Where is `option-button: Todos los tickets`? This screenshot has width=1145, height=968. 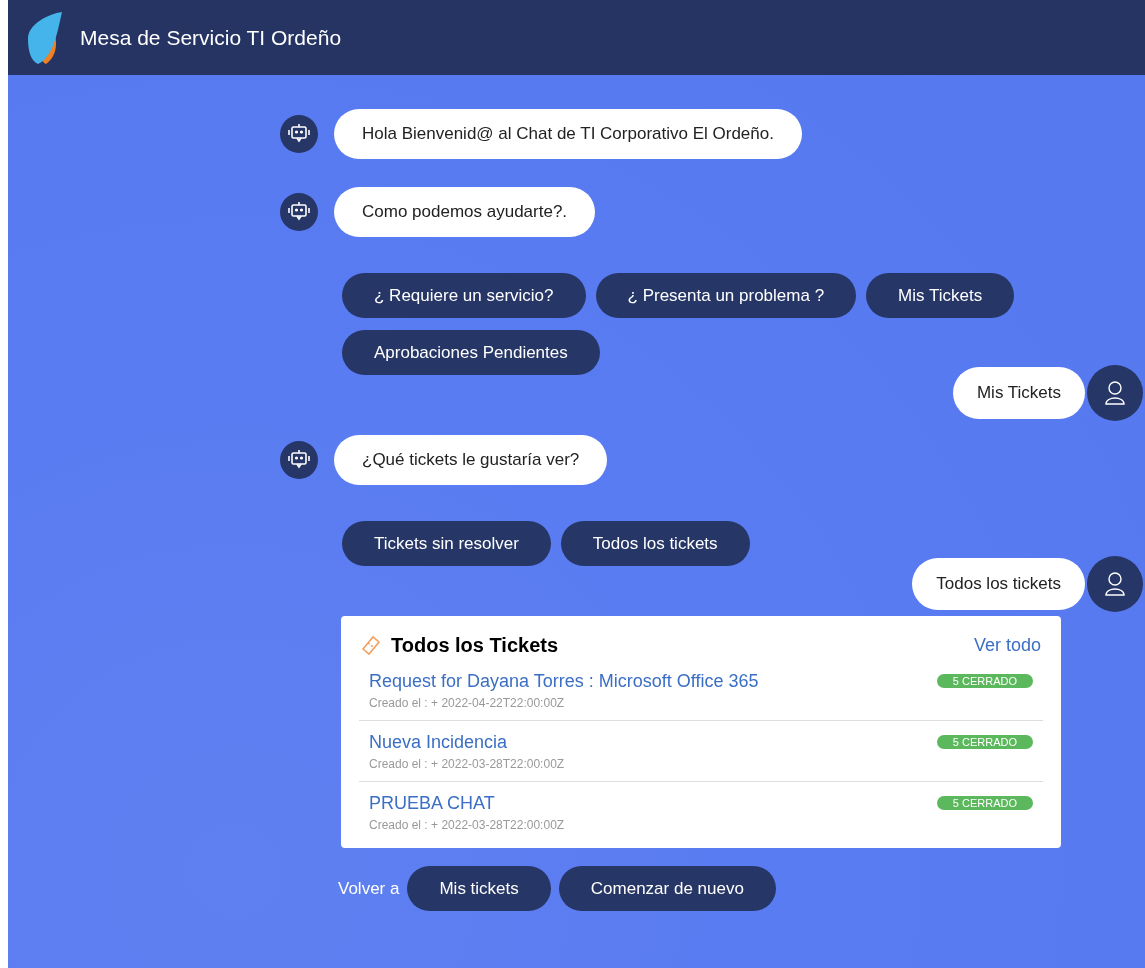
option-button: Todos los tickets is located at coordinates (655, 543).